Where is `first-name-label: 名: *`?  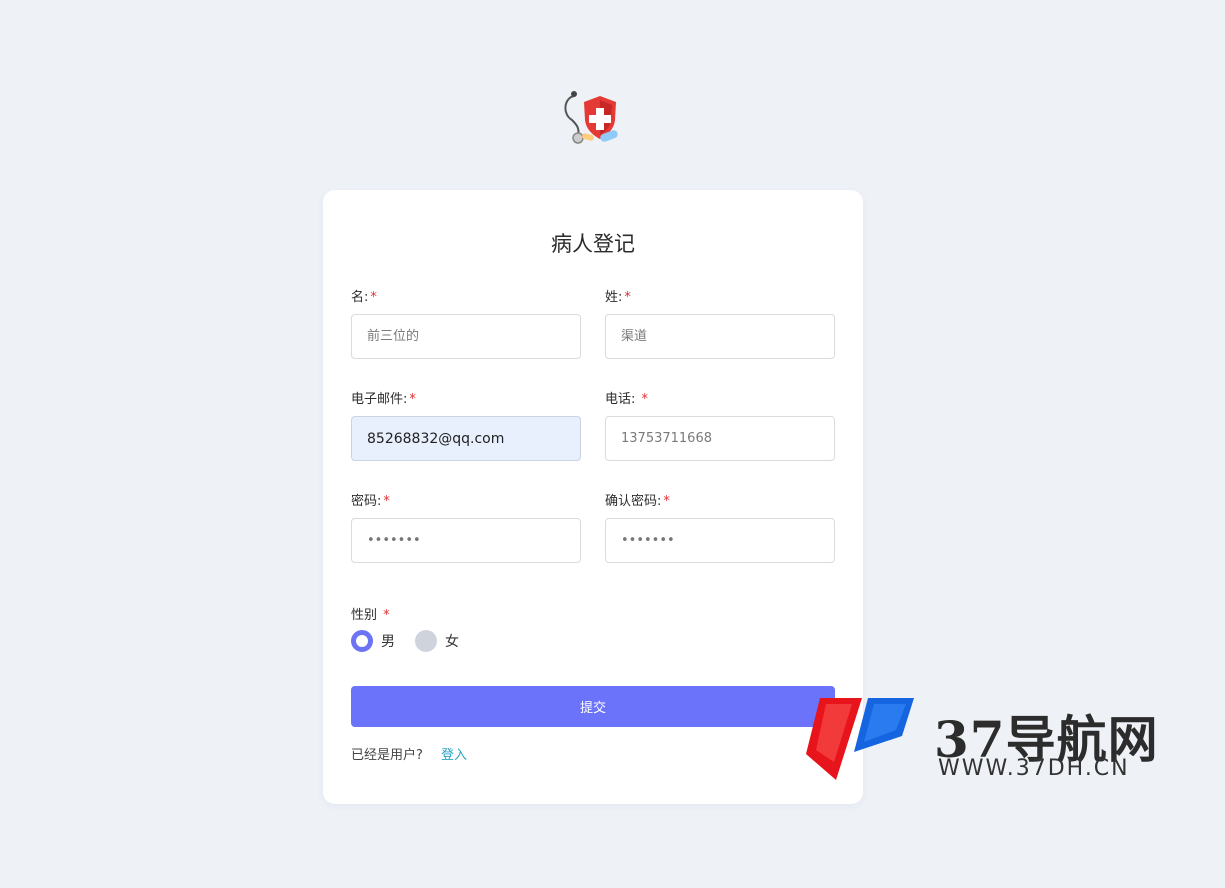 first-name-label: 名: * is located at coordinates (364, 295).